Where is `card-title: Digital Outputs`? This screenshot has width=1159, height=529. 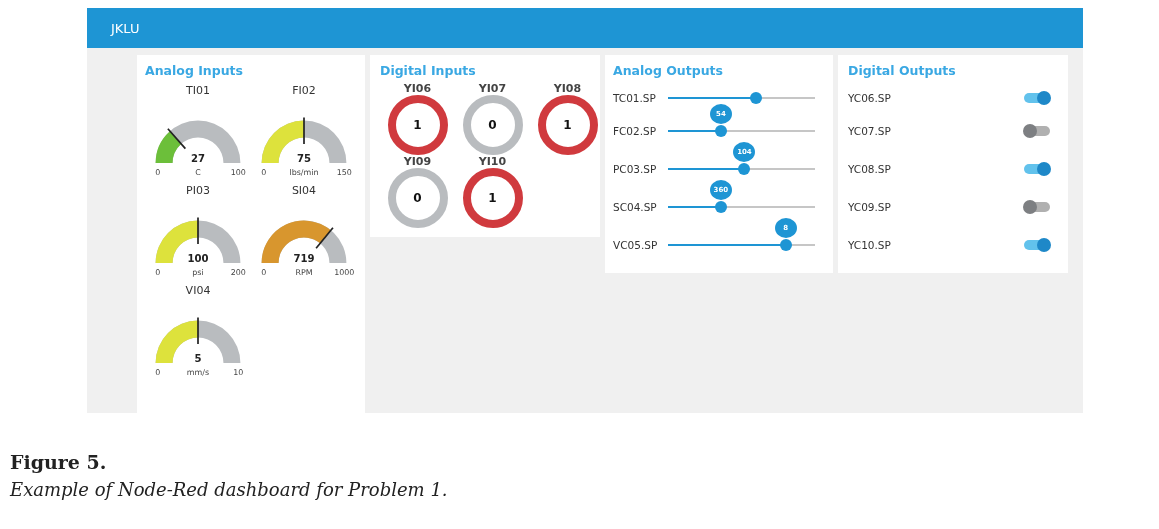
card-title: Digital Outputs is located at coordinates (902, 70).